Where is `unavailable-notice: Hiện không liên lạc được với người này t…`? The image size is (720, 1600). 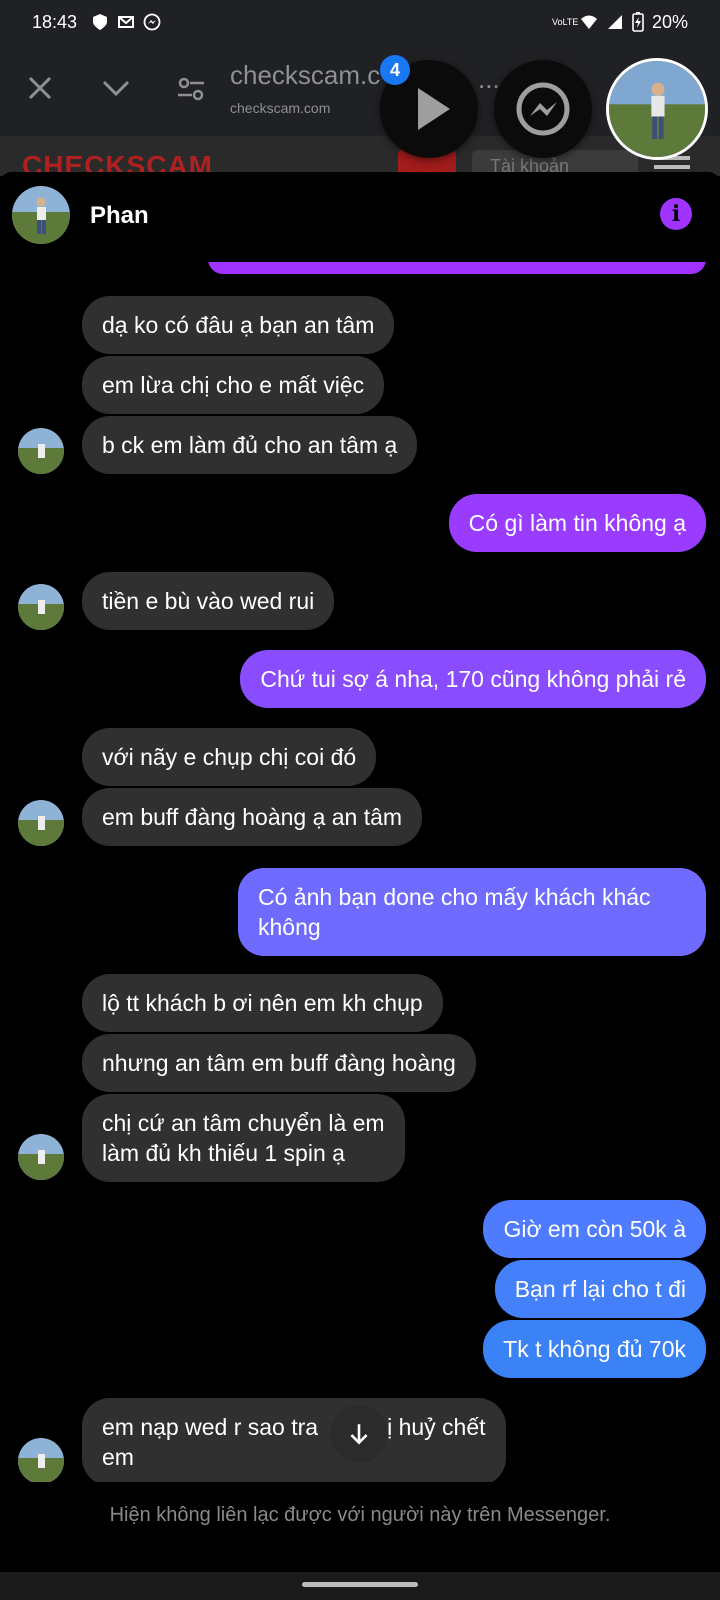 unavailable-notice: Hiện không liên lạc được với người này t… is located at coordinates (360, 1514).